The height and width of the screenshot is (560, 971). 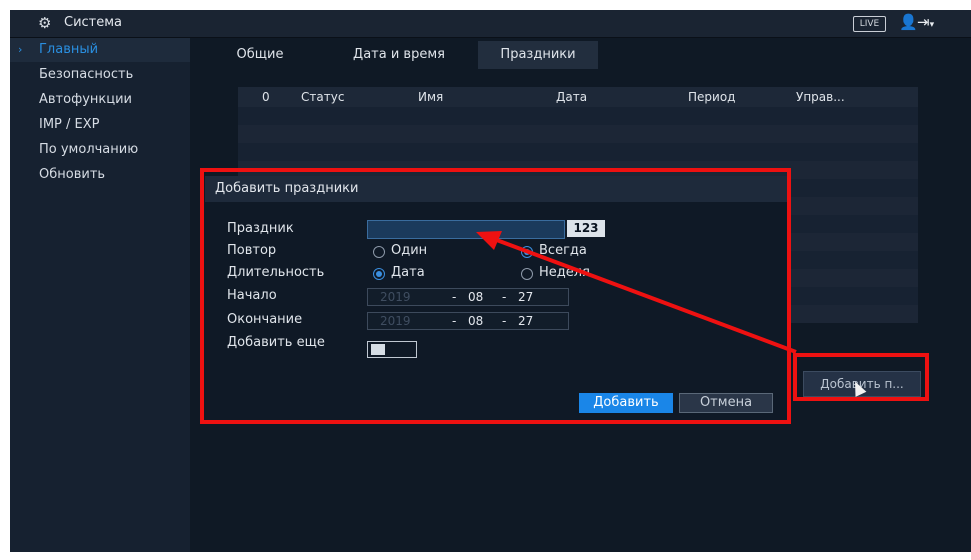 What do you see at coordinates (45, 23) in the screenshot?
I see `gear-icon: ⚙` at bounding box center [45, 23].